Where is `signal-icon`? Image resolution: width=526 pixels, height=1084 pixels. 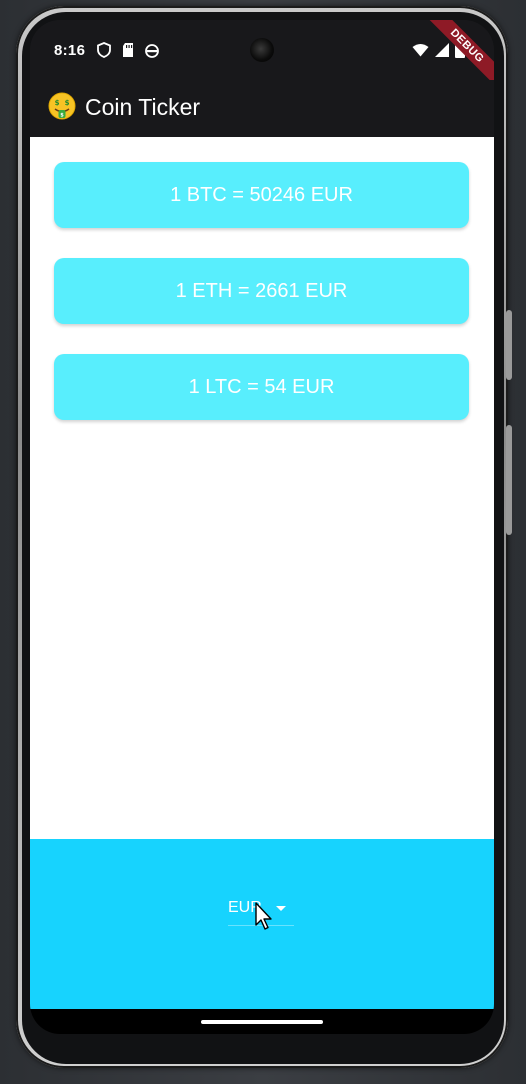 signal-icon is located at coordinates (442, 50).